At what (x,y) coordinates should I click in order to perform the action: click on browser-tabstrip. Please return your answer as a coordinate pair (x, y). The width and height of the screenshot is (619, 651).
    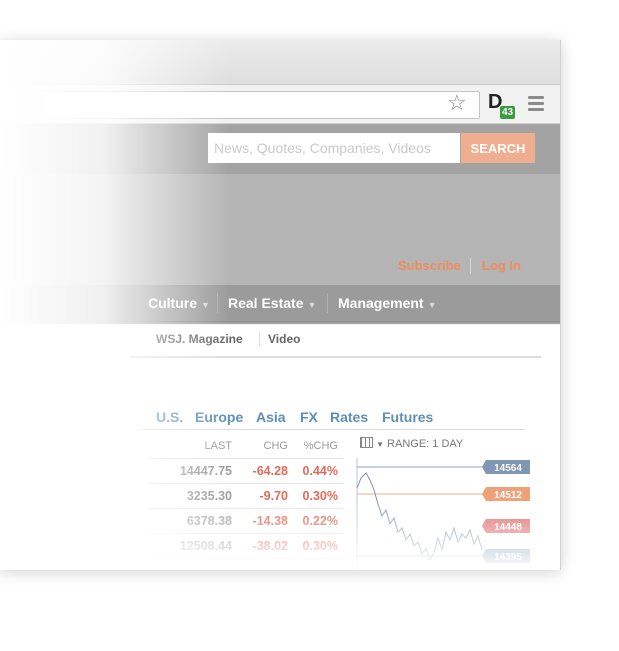
    Looking at the image, I should click on (280, 62).